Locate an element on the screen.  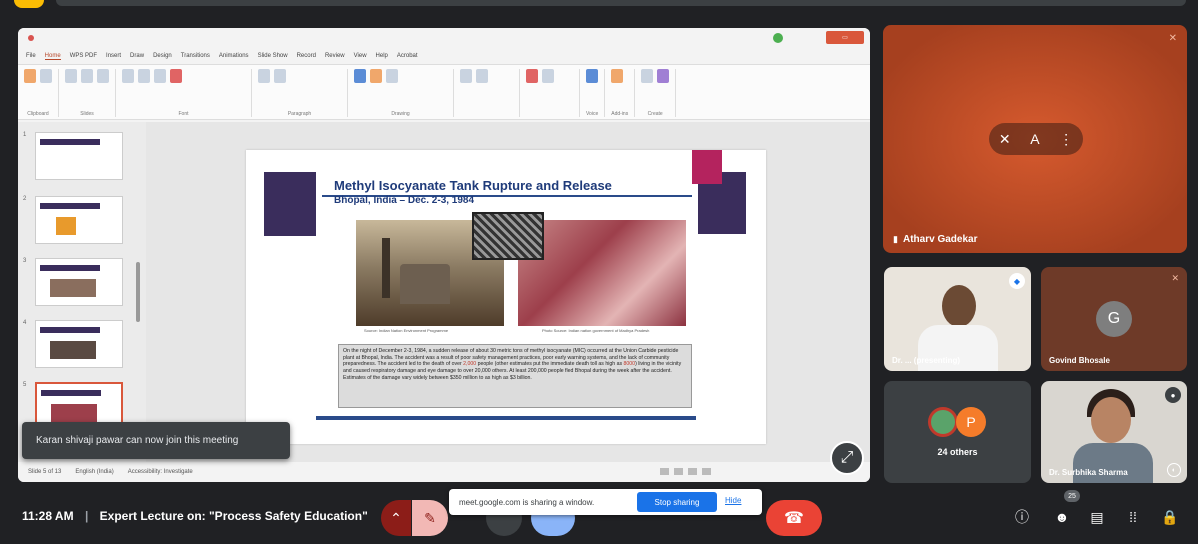
find-icon is located at coordinates (466, 76).